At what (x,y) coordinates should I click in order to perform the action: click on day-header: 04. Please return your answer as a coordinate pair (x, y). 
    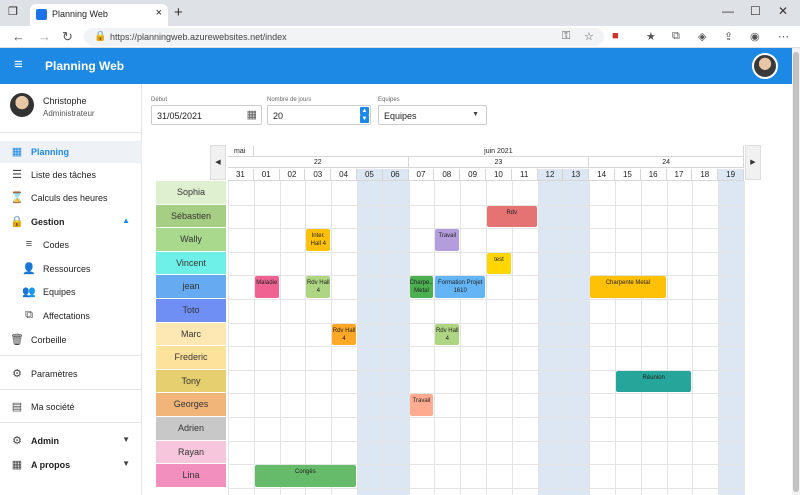
    Looking at the image, I should click on (344, 175).